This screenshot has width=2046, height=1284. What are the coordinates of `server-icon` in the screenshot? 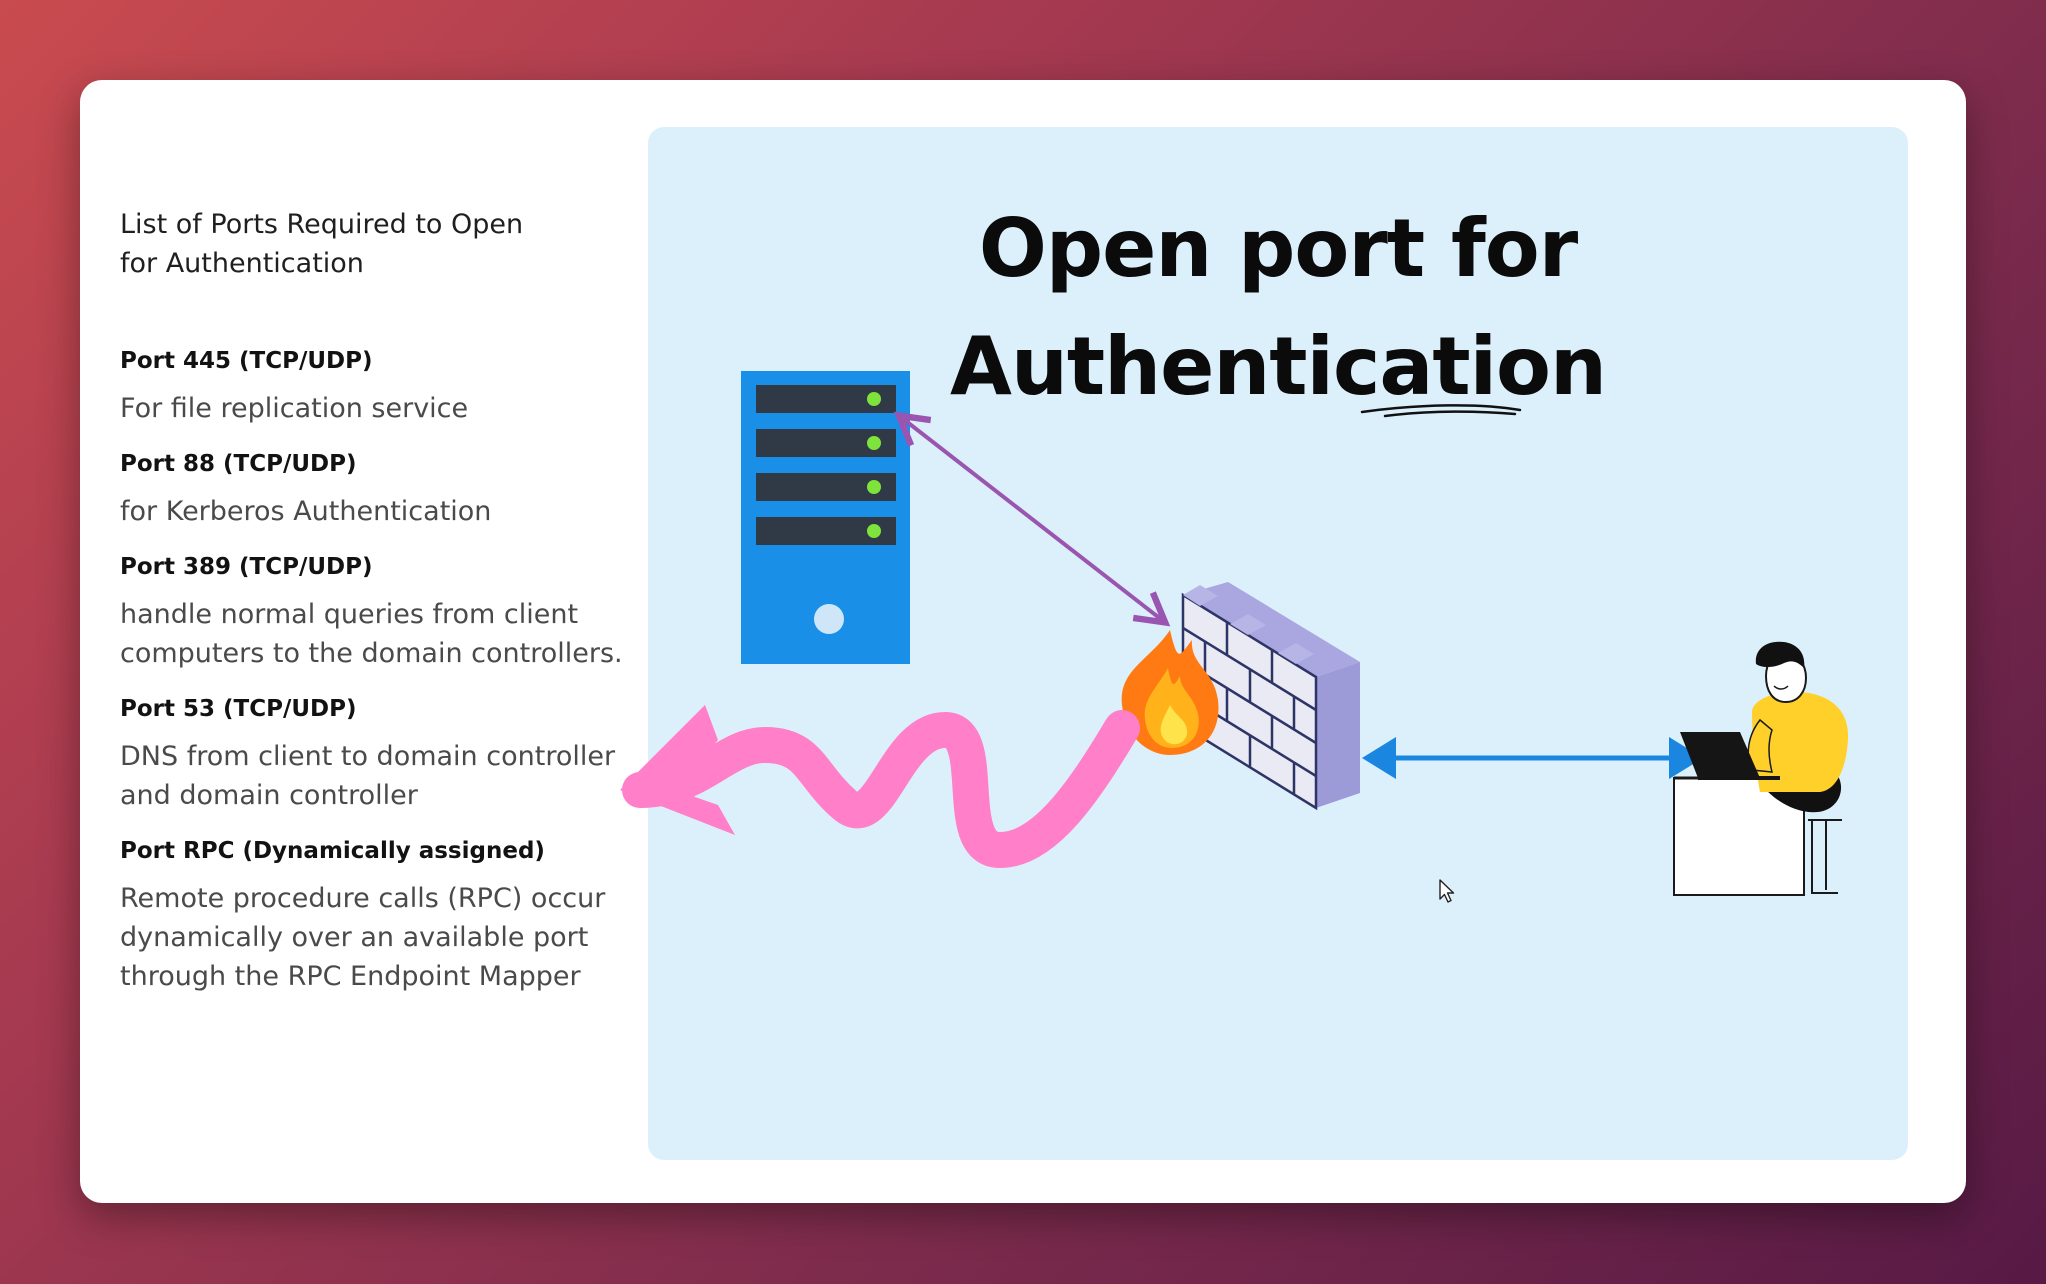 It's located at (825, 517).